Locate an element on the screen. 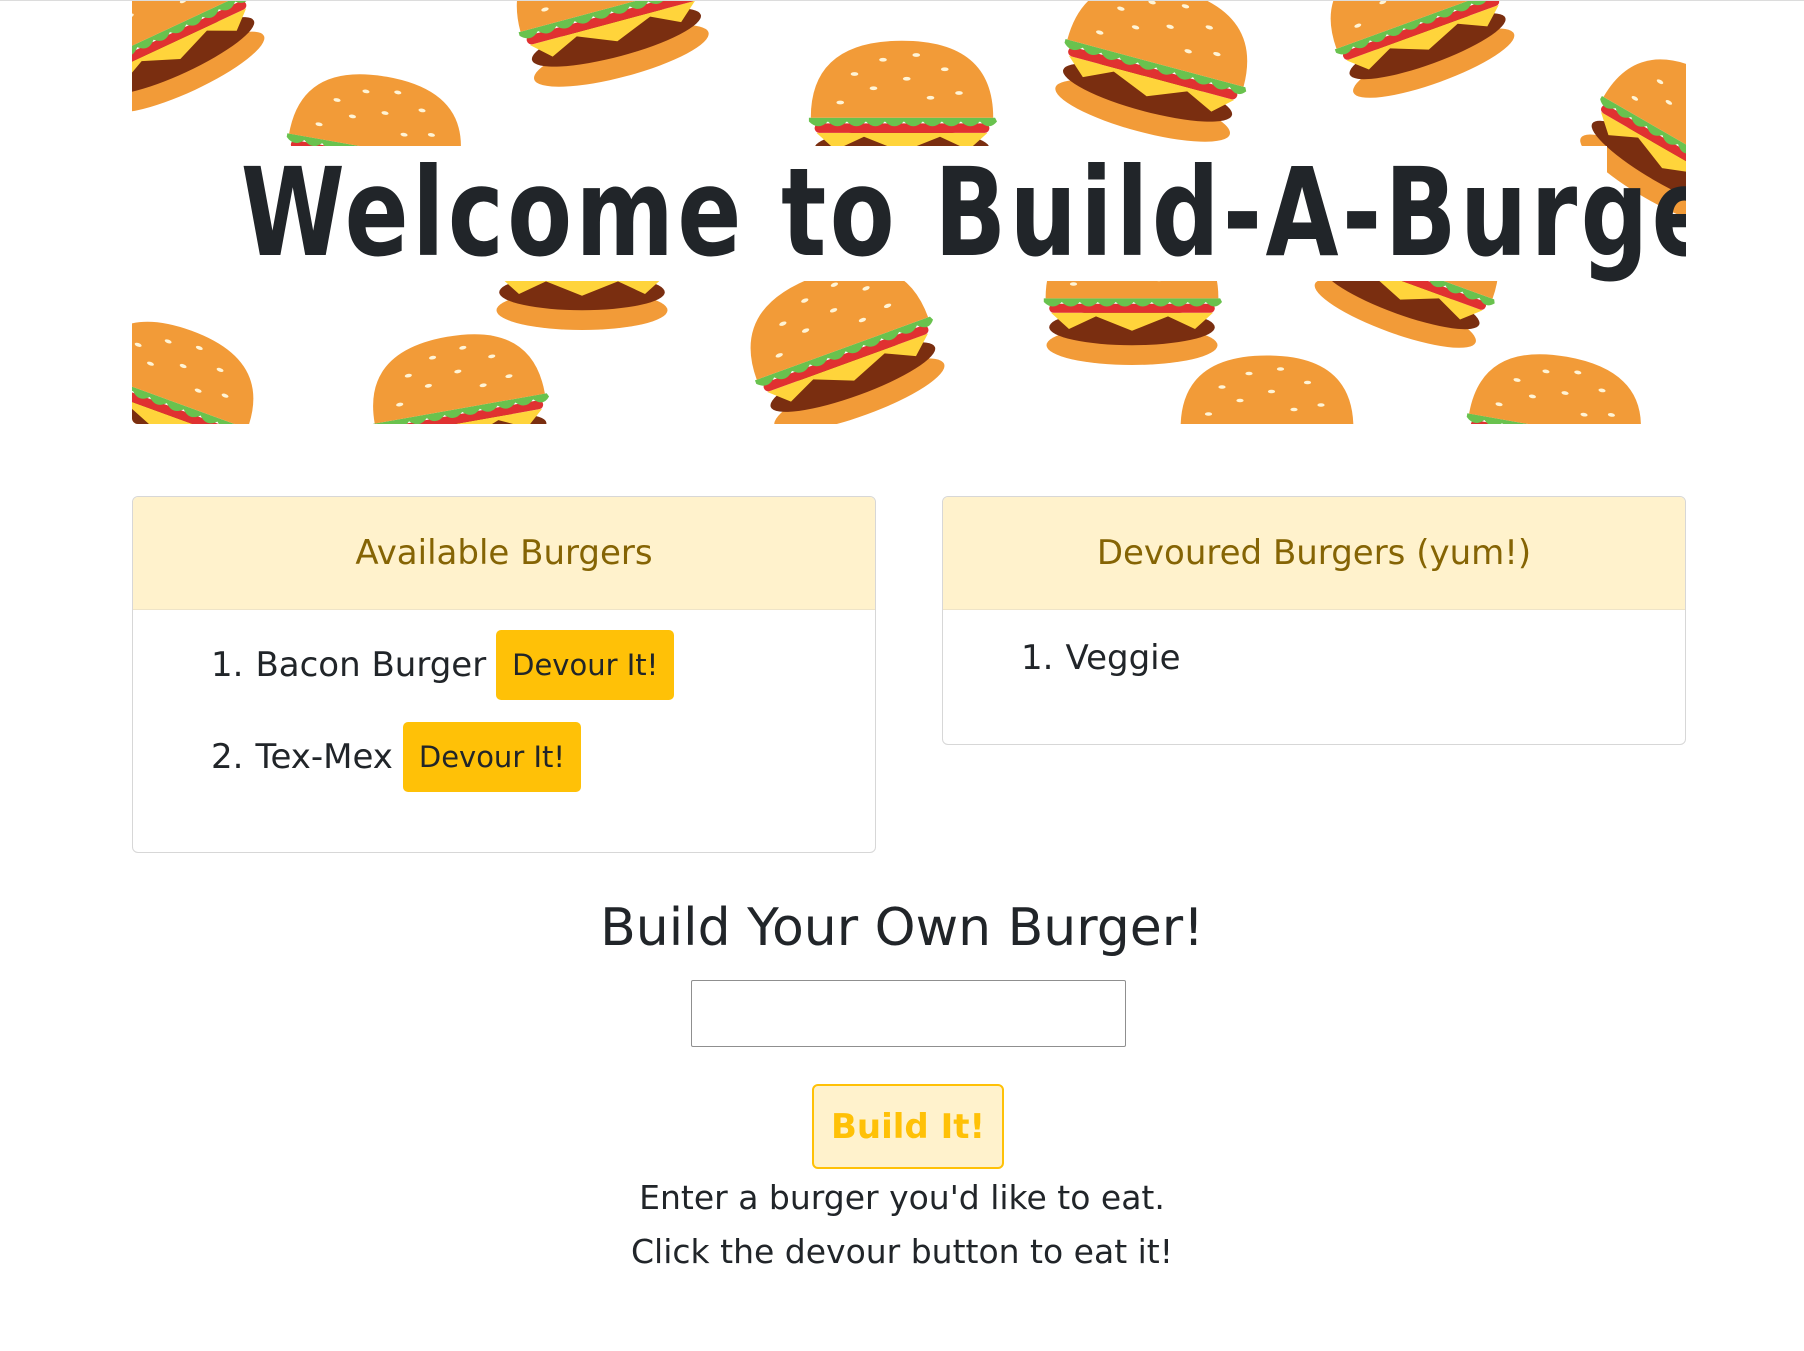  burger-name-input is located at coordinates (908, 1013).